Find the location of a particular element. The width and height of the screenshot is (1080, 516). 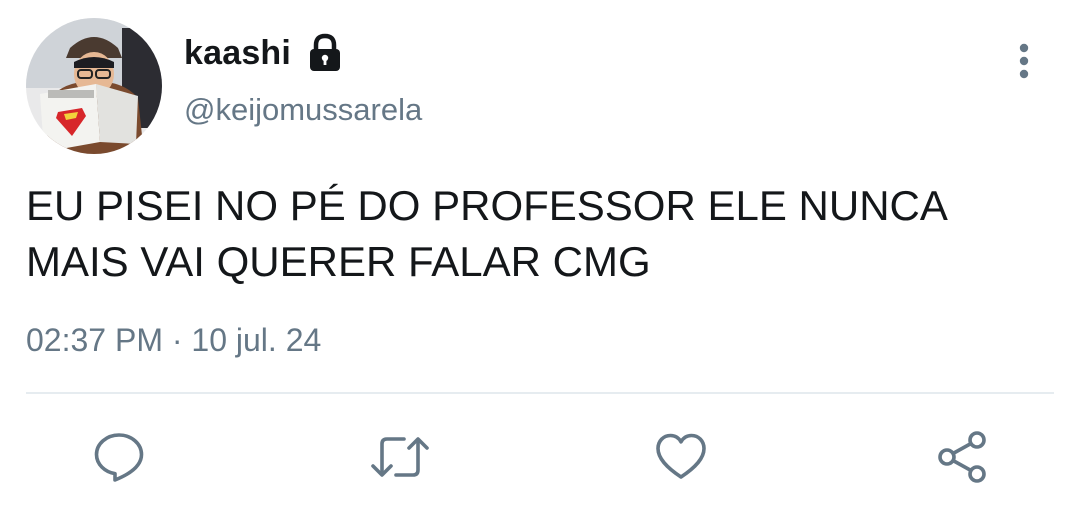

share-icon is located at coordinates (962, 457).